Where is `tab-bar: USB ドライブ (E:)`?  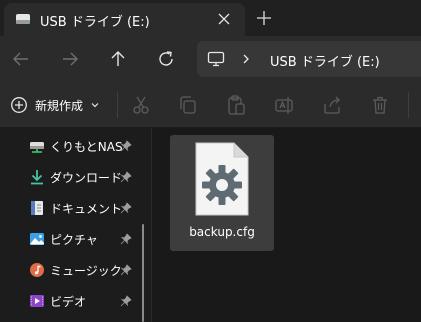
tab-bar: USB ドライブ (E:) is located at coordinates (210, 18).